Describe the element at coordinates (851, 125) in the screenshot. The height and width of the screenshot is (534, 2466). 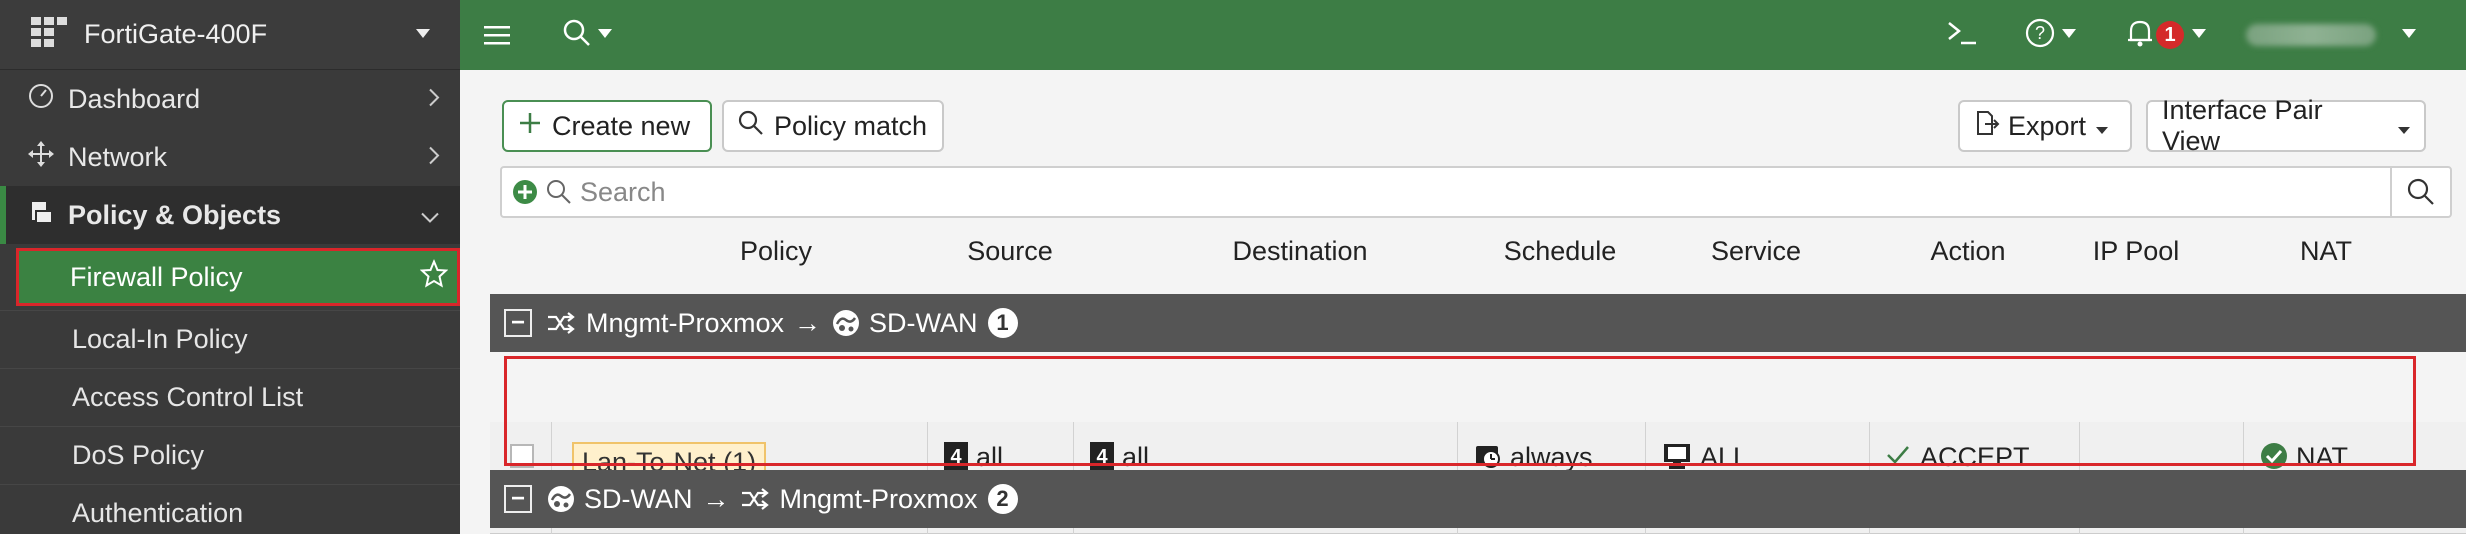
I see `policy-match-label: Policy match` at that location.